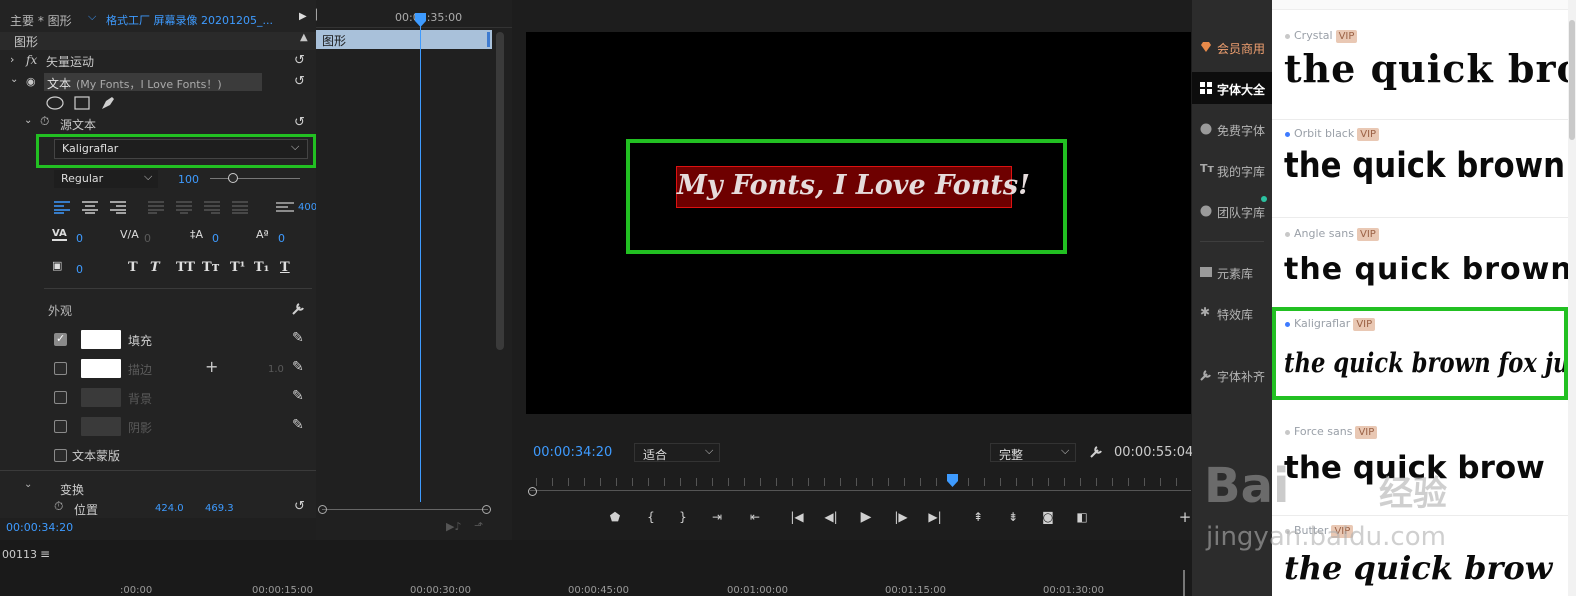 Image resolution: width=1576 pixels, height=596 pixels. Describe the element at coordinates (1013, 517) in the screenshot. I see `extract-icon: ⇟` at that location.